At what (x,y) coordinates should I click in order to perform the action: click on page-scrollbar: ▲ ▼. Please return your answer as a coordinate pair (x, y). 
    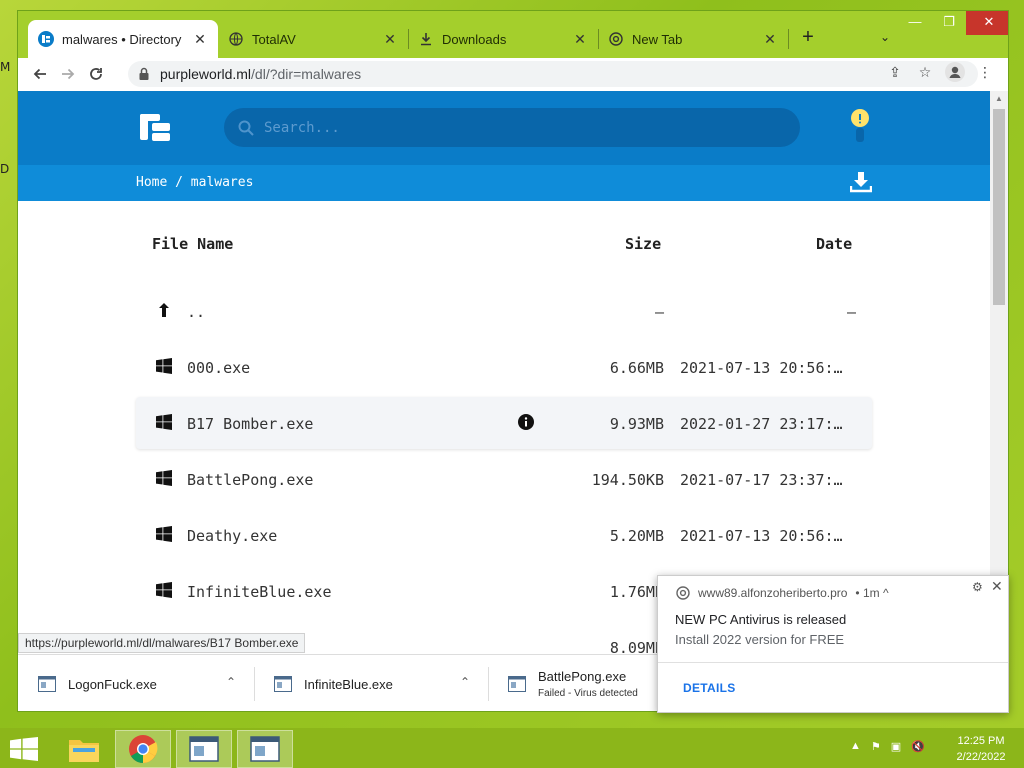
    Looking at the image, I should click on (999, 372).